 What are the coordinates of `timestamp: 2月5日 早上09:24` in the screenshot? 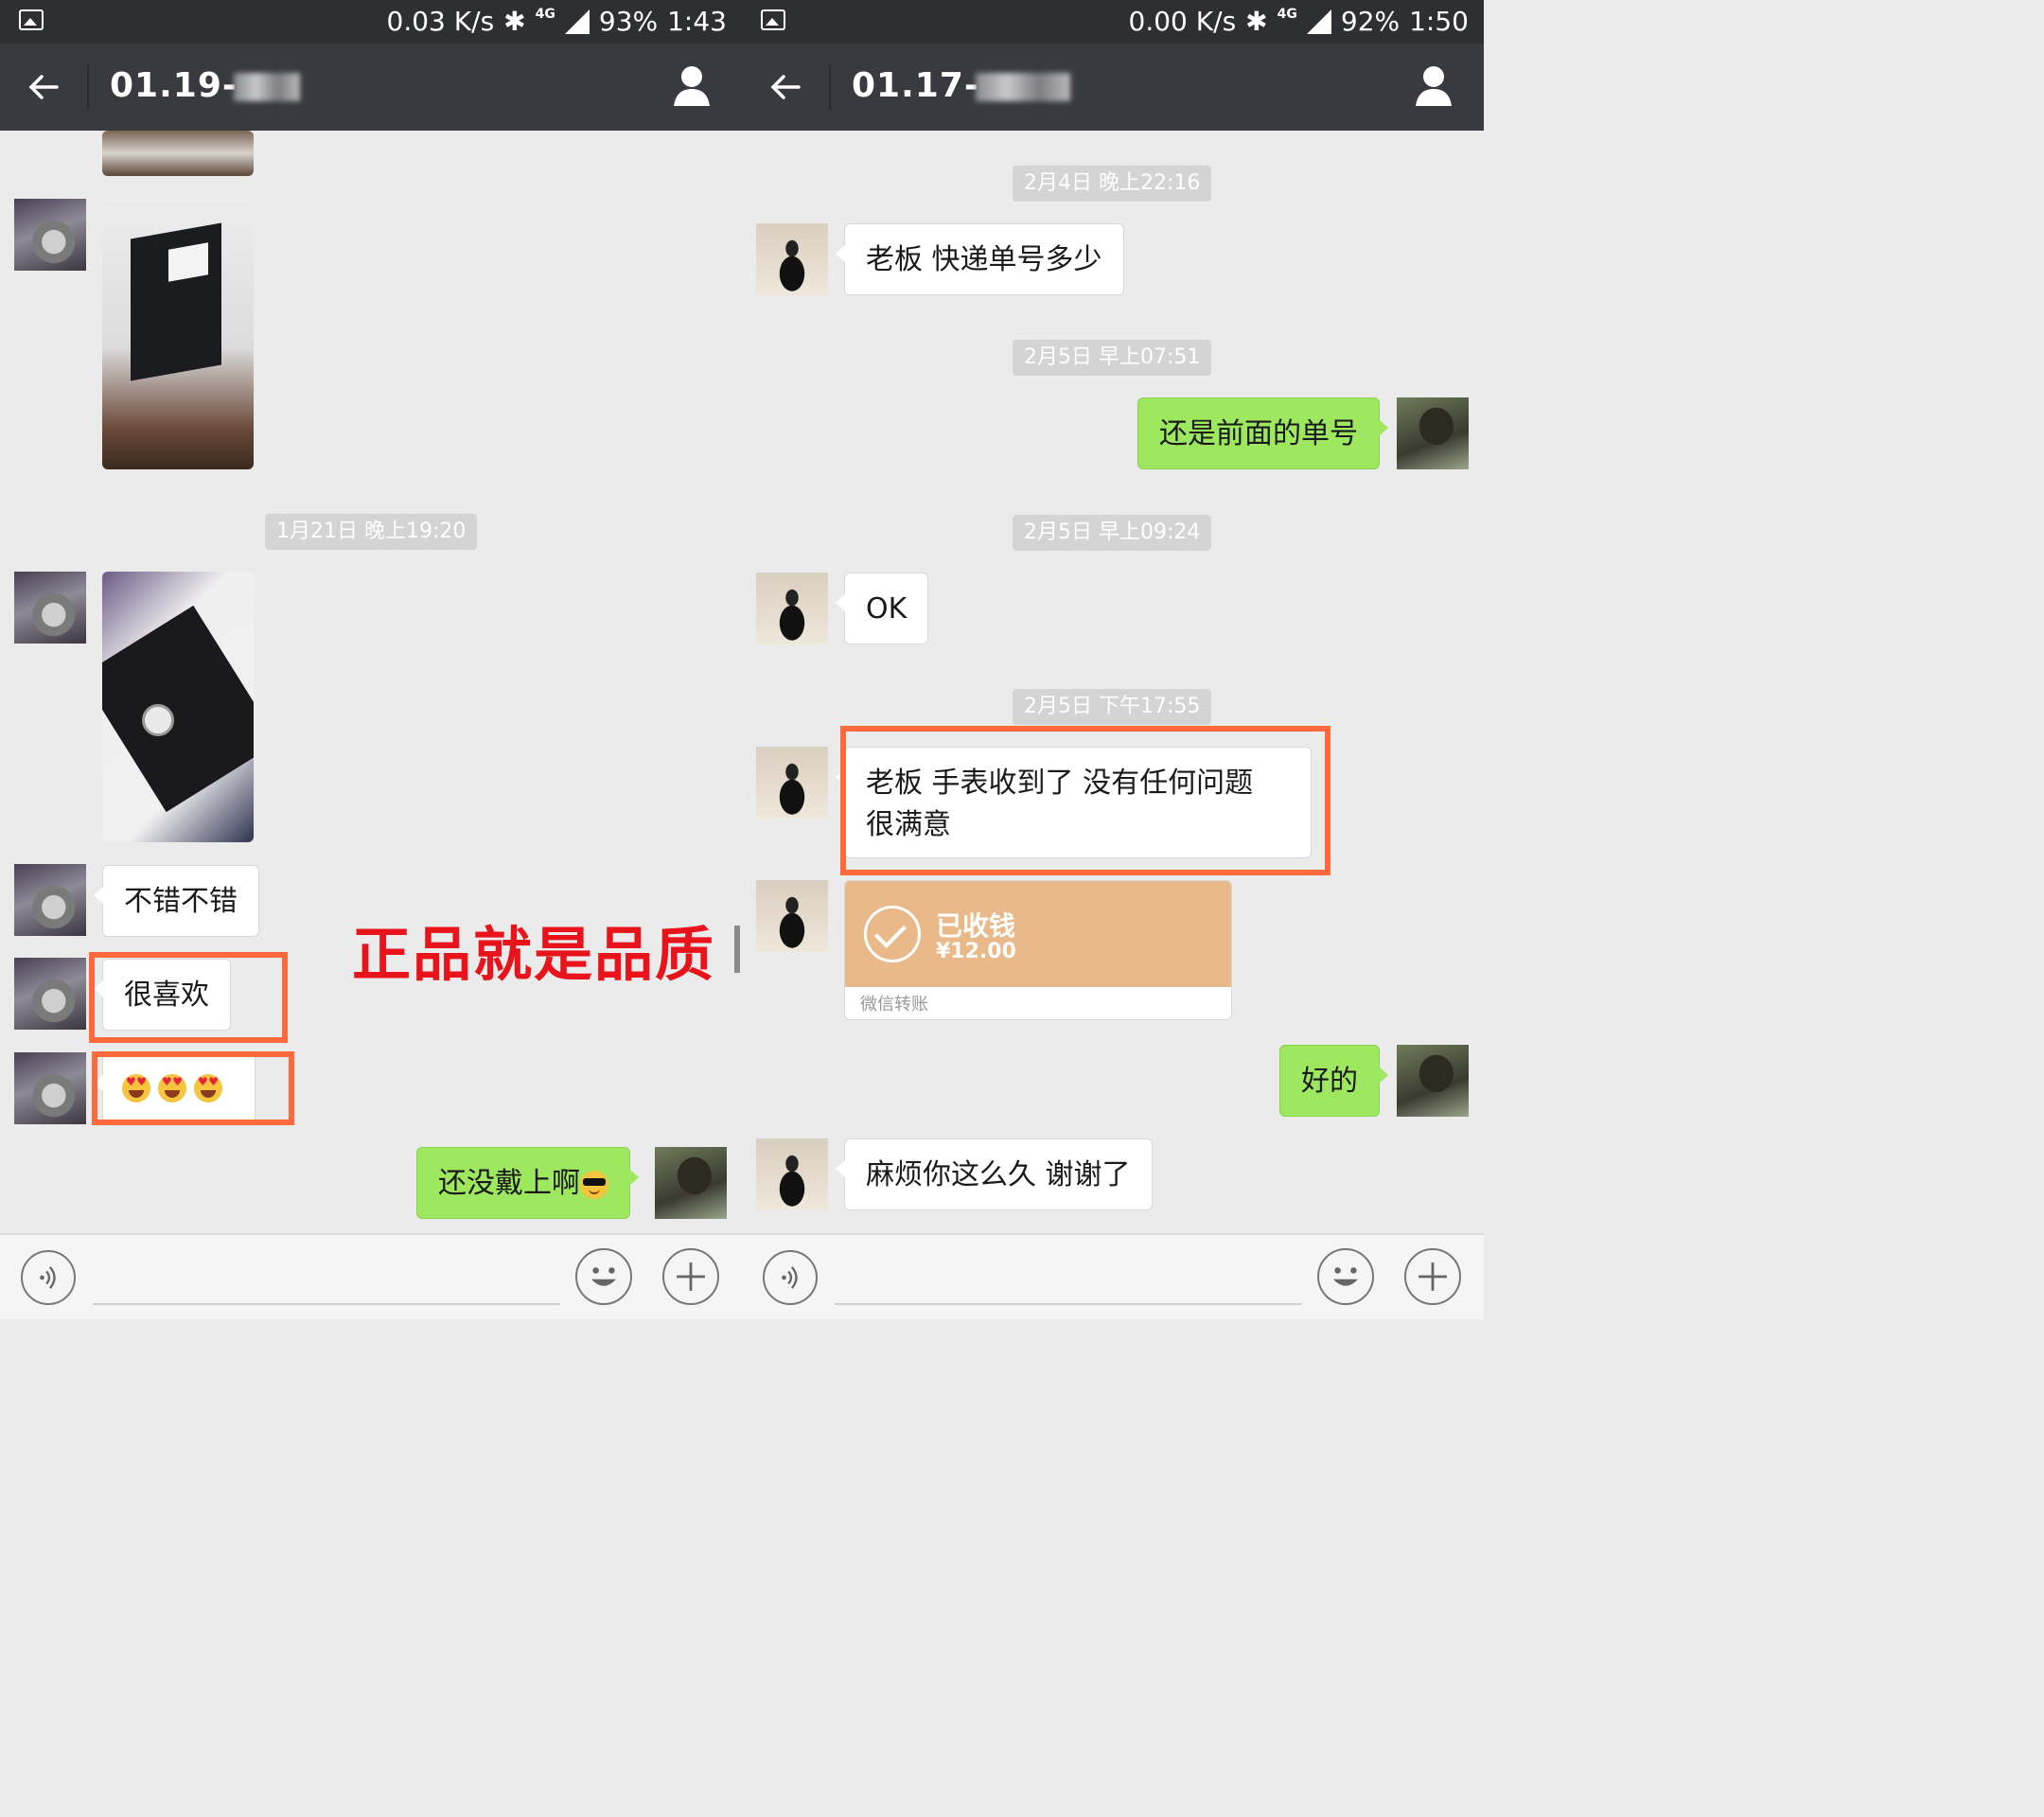 It's located at (1112, 533).